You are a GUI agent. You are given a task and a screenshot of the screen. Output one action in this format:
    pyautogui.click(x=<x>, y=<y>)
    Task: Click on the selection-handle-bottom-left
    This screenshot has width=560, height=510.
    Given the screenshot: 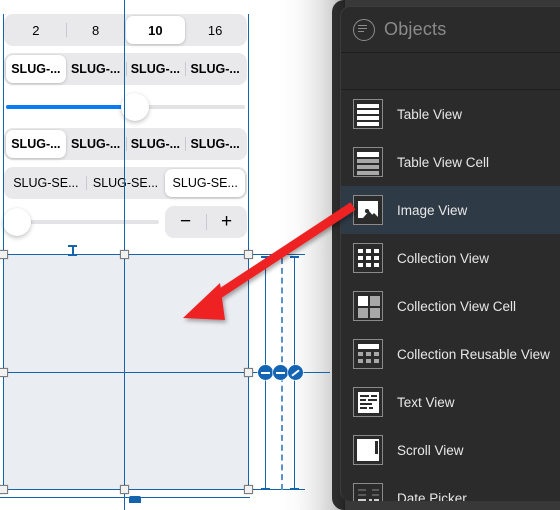 What is the action you would take?
    pyautogui.click(x=4, y=489)
    